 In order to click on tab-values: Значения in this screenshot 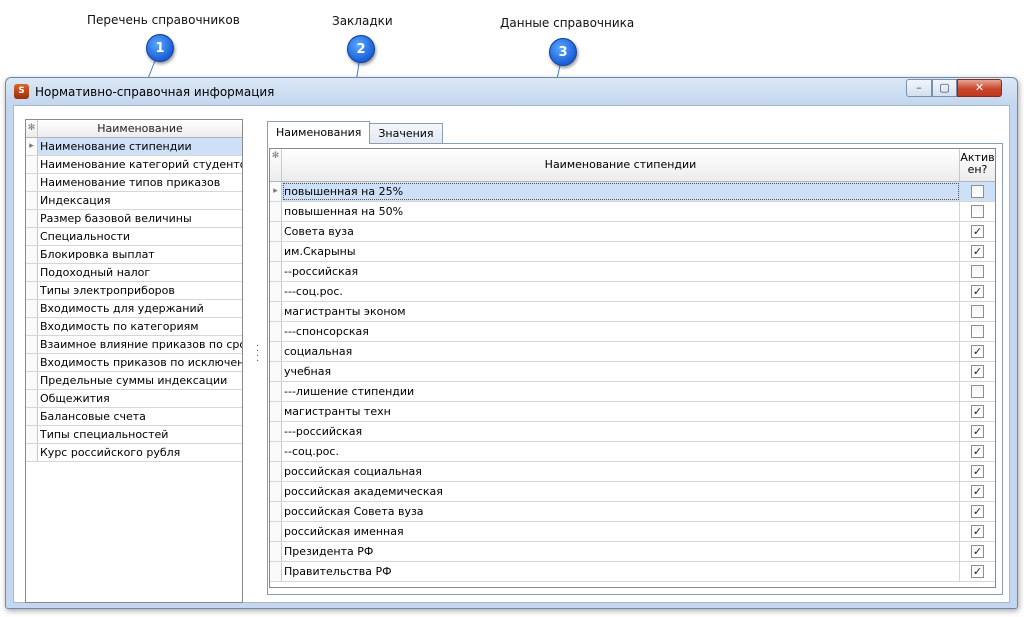, I will do `click(406, 133)`.